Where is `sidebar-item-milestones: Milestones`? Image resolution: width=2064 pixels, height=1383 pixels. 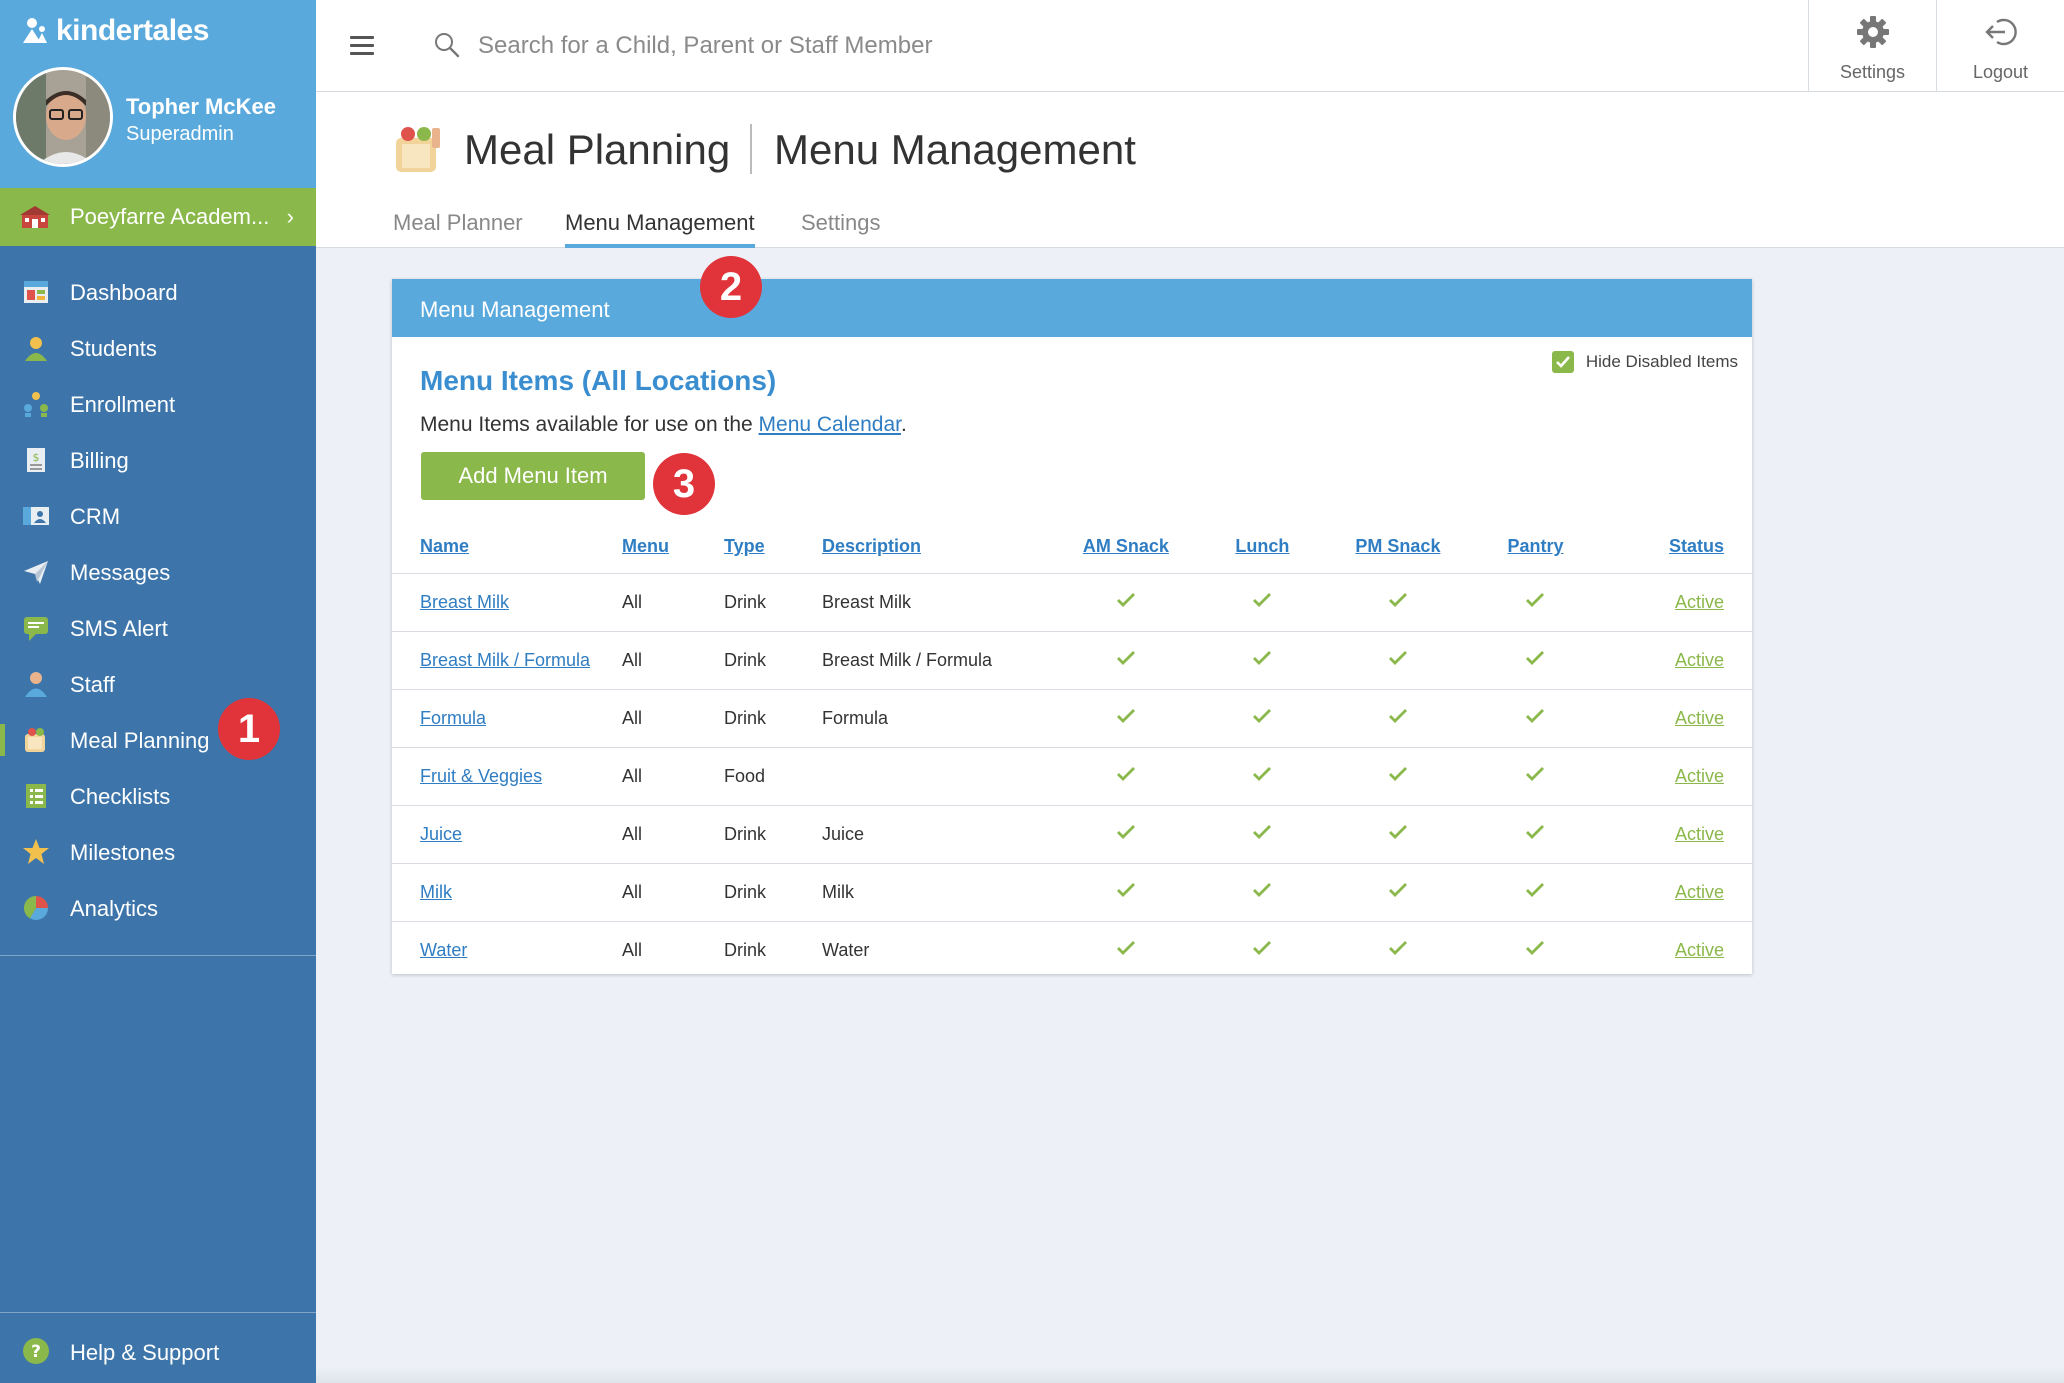 sidebar-item-milestones: Milestones is located at coordinates (158, 852).